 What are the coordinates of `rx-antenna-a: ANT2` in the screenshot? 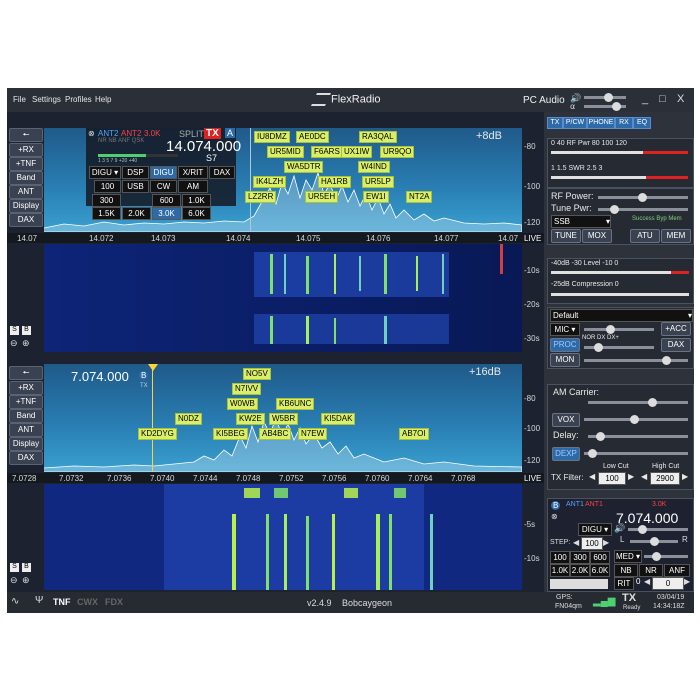 It's located at (108, 133).